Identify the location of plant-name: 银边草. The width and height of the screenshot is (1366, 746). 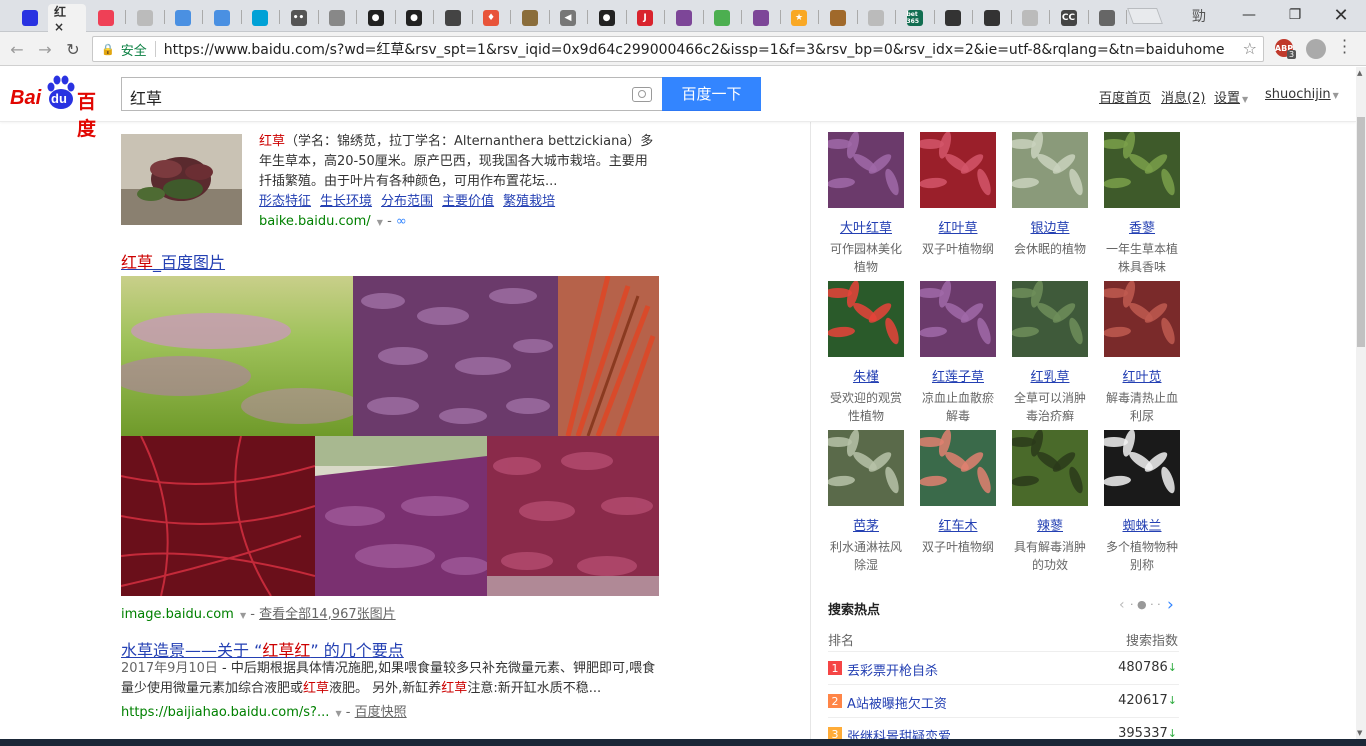
(1050, 226).